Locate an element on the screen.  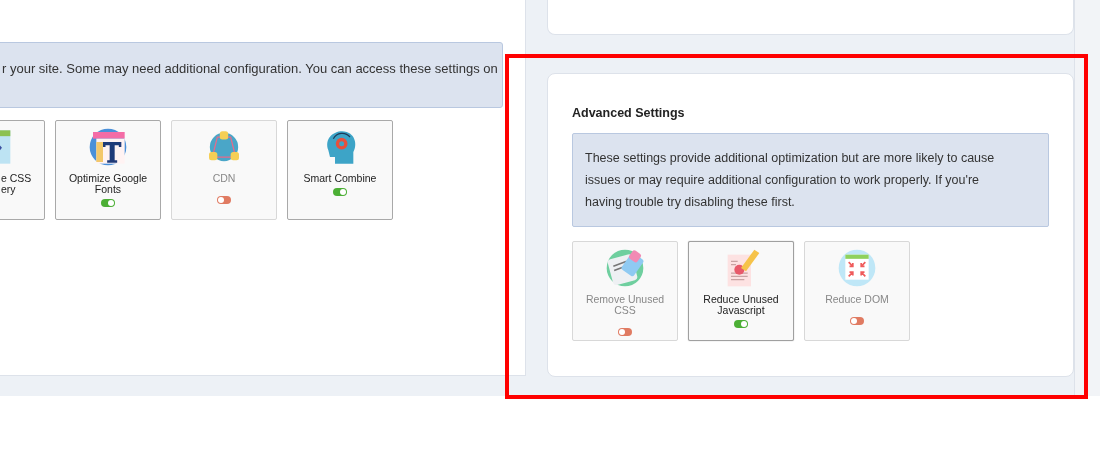
feature-label: Remove Unused CSS is located at coordinates (625, 305).